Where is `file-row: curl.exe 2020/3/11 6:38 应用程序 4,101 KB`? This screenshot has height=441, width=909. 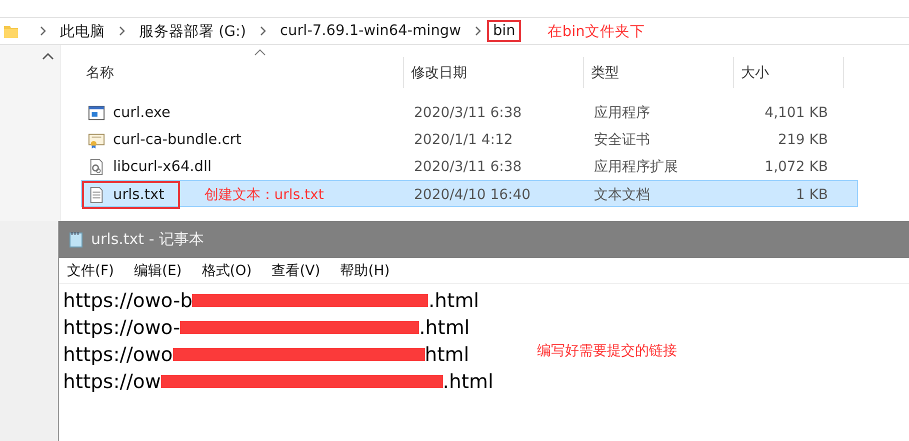 file-row: curl.exe 2020/3/11 6:38 应用程序 4,101 KB is located at coordinates (469, 112).